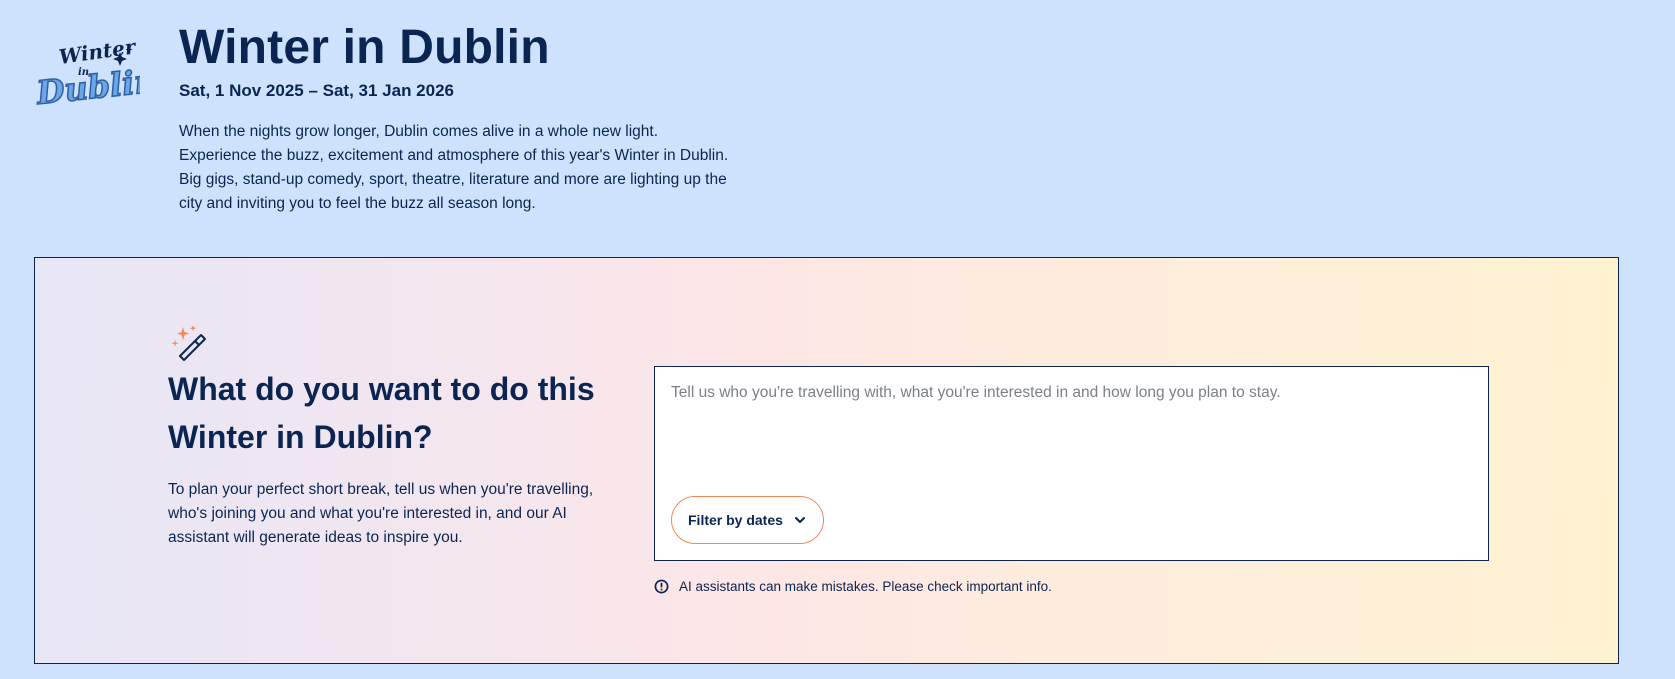 Image resolution: width=1675 pixels, height=679 pixels. What do you see at coordinates (317, 90) in the screenshot?
I see `event-dates: Sat, 1 Nov 2025 – Sat, 31 Jan 2026` at bounding box center [317, 90].